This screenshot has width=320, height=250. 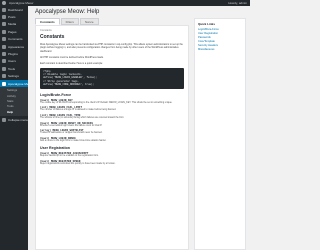 What do you see at coordinates (4, 61) in the screenshot?
I see `users-icon` at bounding box center [4, 61].